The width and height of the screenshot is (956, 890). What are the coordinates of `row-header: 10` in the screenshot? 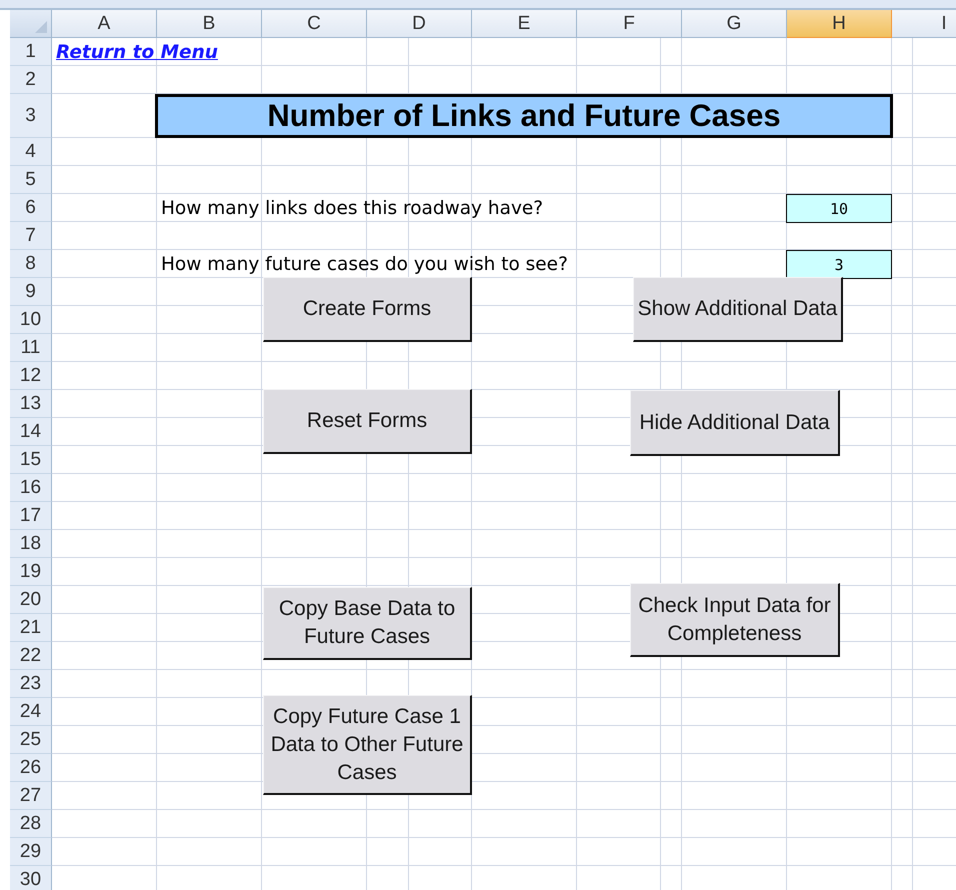 It's located at (31, 320).